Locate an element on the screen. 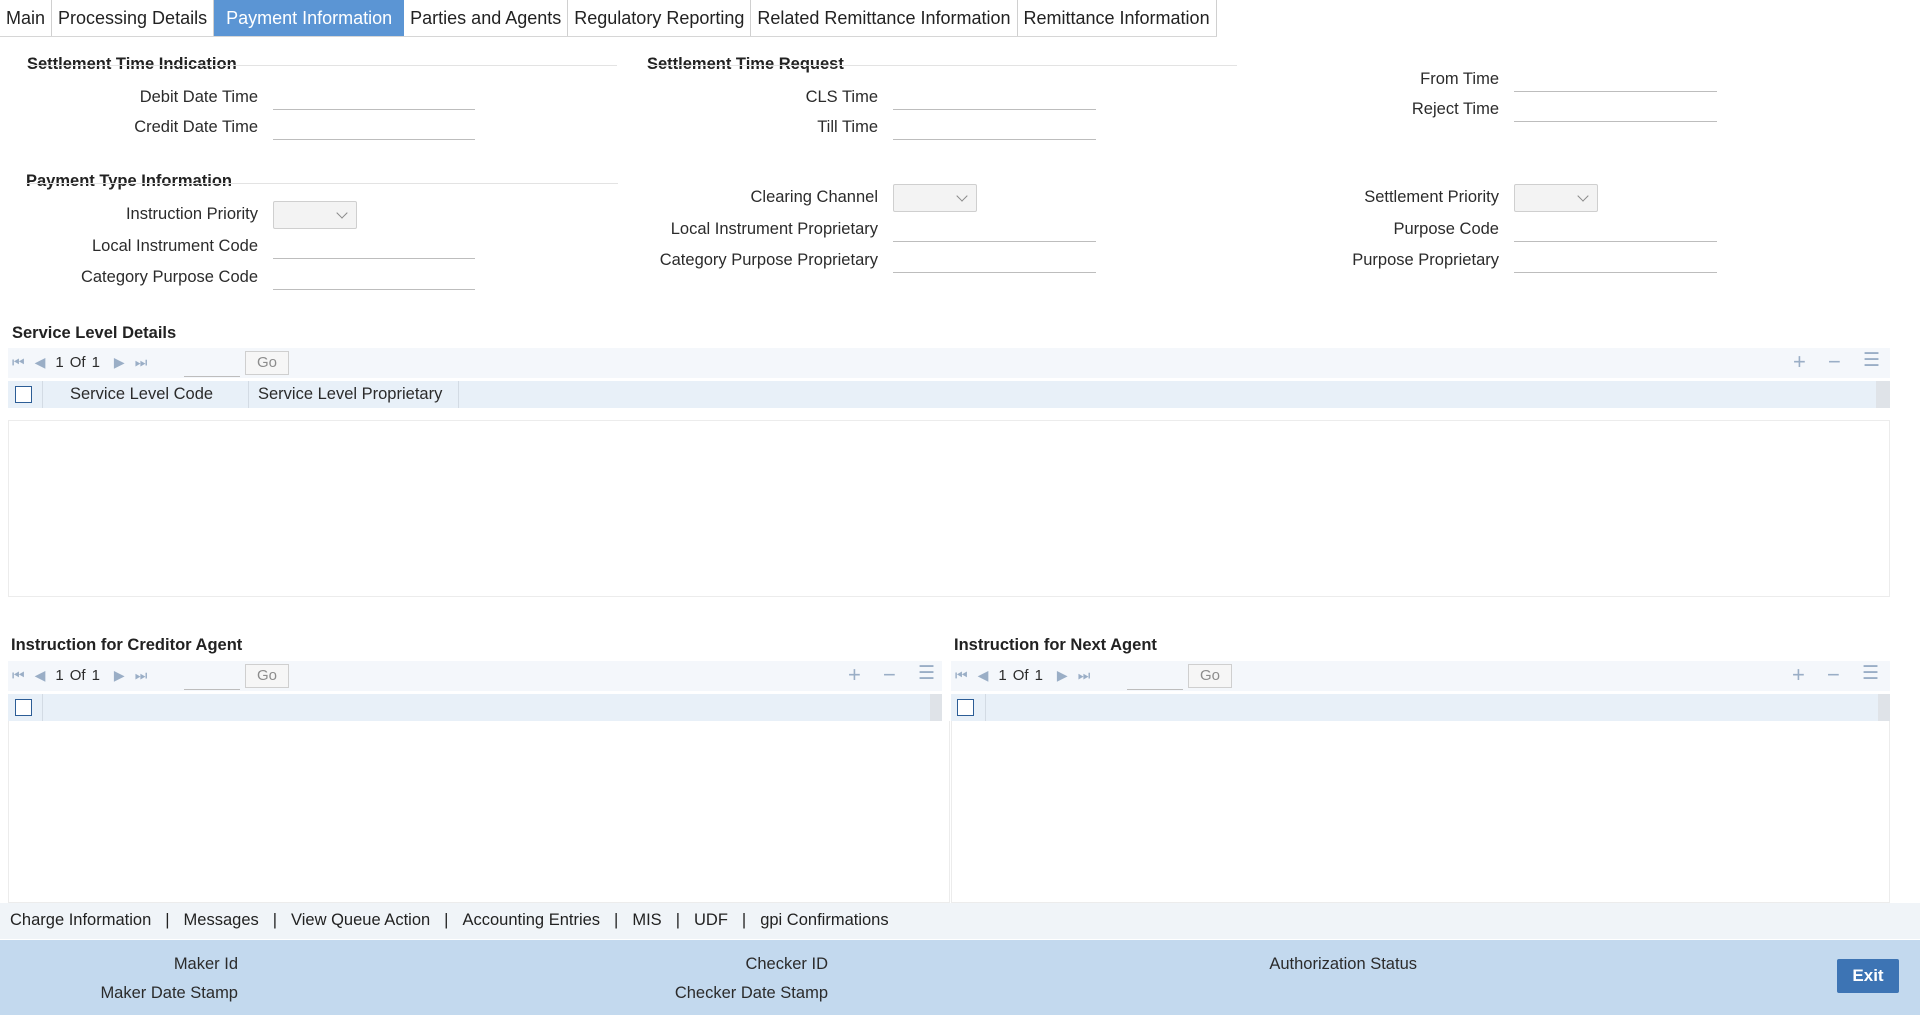  category-purpose-code-label: Category Purpose Code is located at coordinates (169, 277).